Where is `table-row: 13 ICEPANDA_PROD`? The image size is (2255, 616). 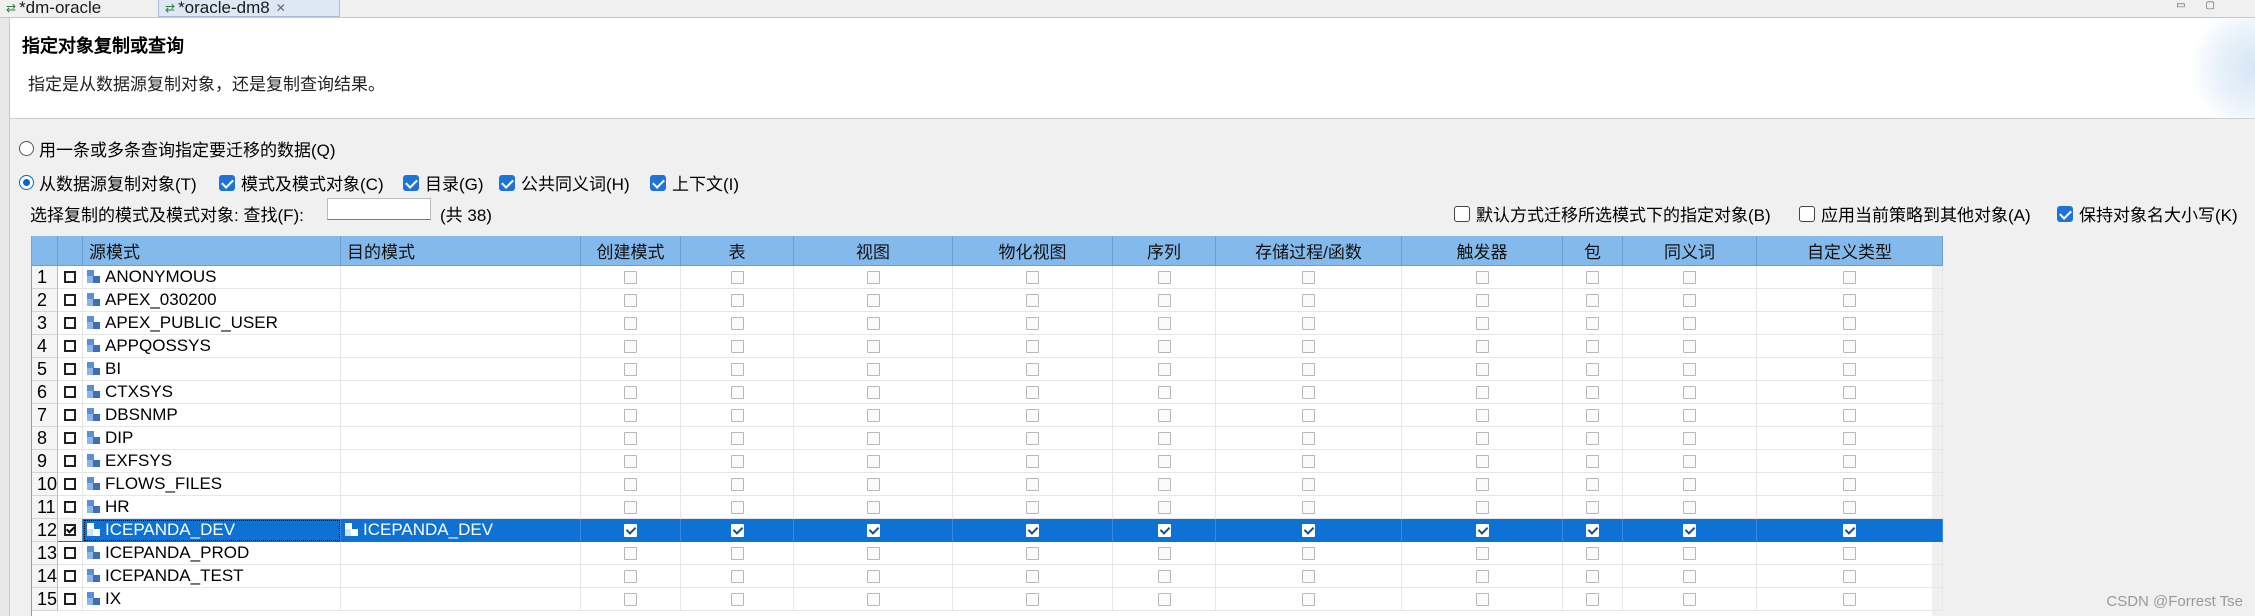 table-row: 13 ICEPANDA_PROD is located at coordinates (987, 553).